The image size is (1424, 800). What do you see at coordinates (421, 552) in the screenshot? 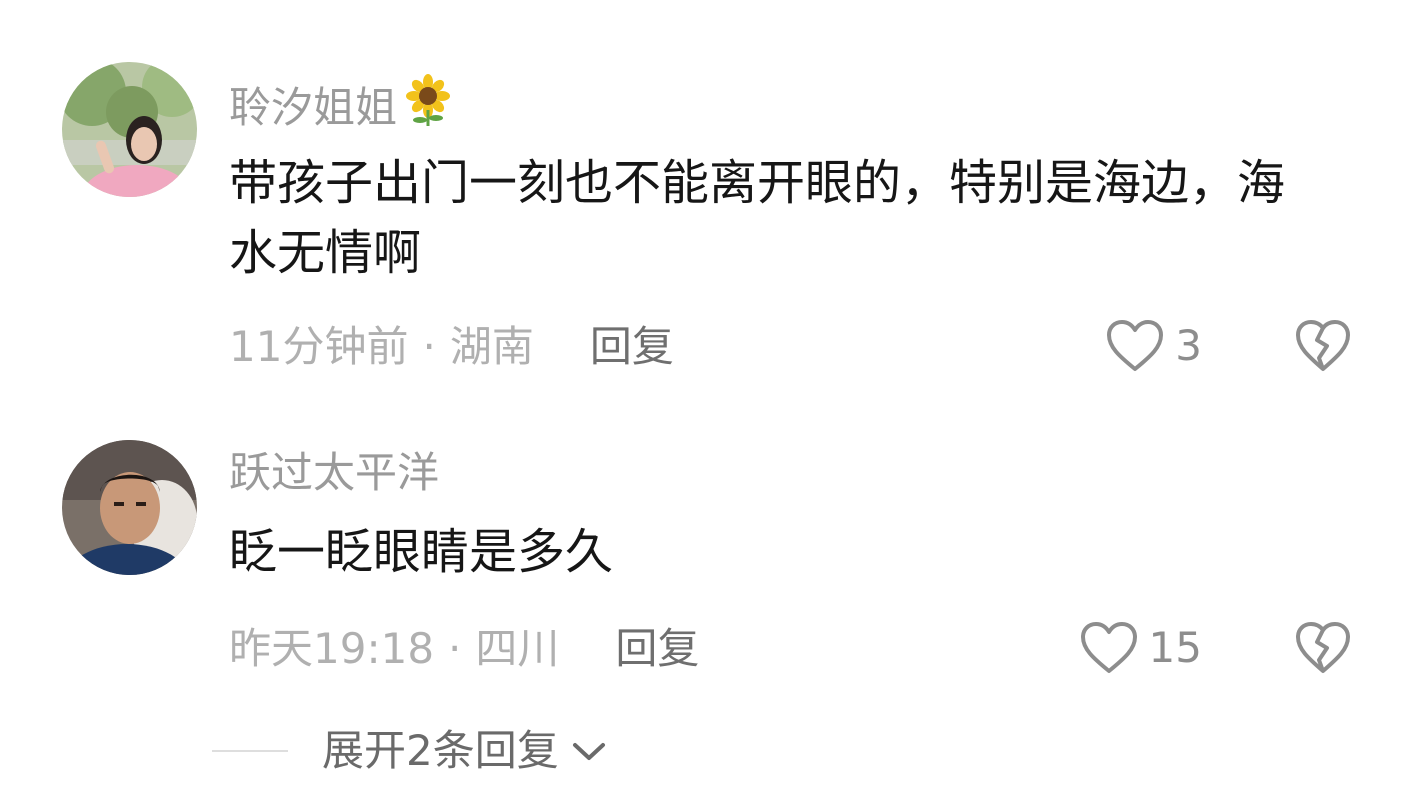
I see `comment-text: 眨一眨眼睛是多久` at bounding box center [421, 552].